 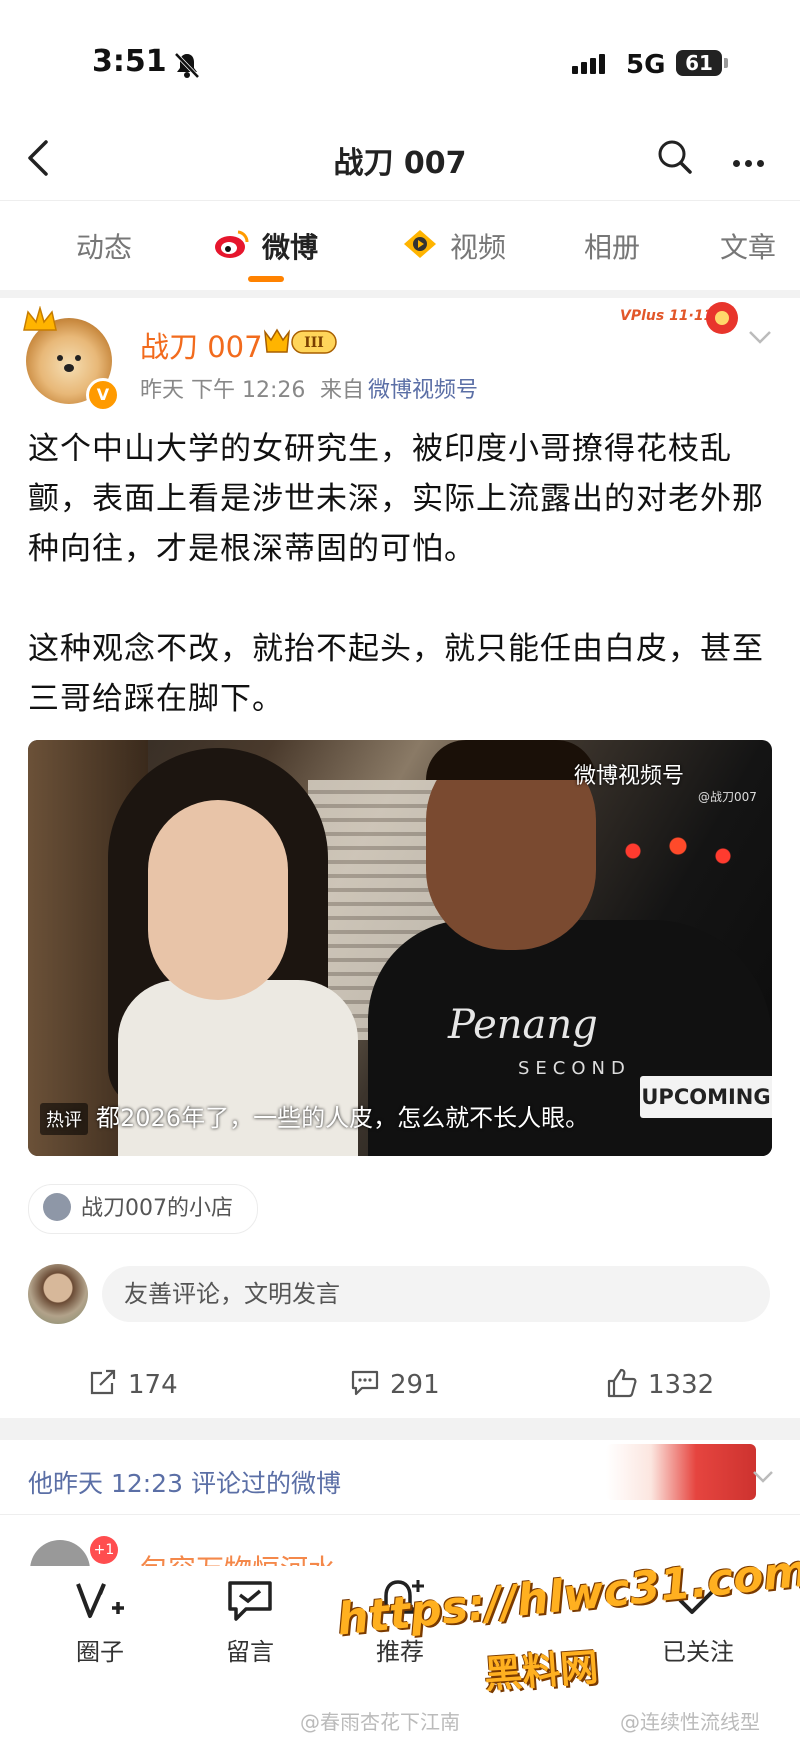 I want to click on dog-face-icon, so click(x=69, y=363).